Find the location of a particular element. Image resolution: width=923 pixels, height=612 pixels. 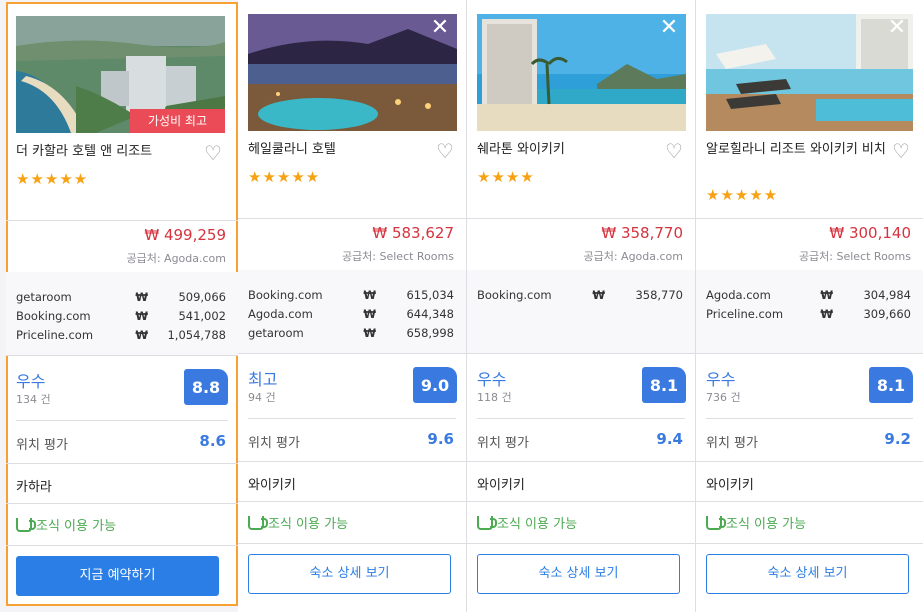

alt-price: 304,984 is located at coordinates (887, 295).